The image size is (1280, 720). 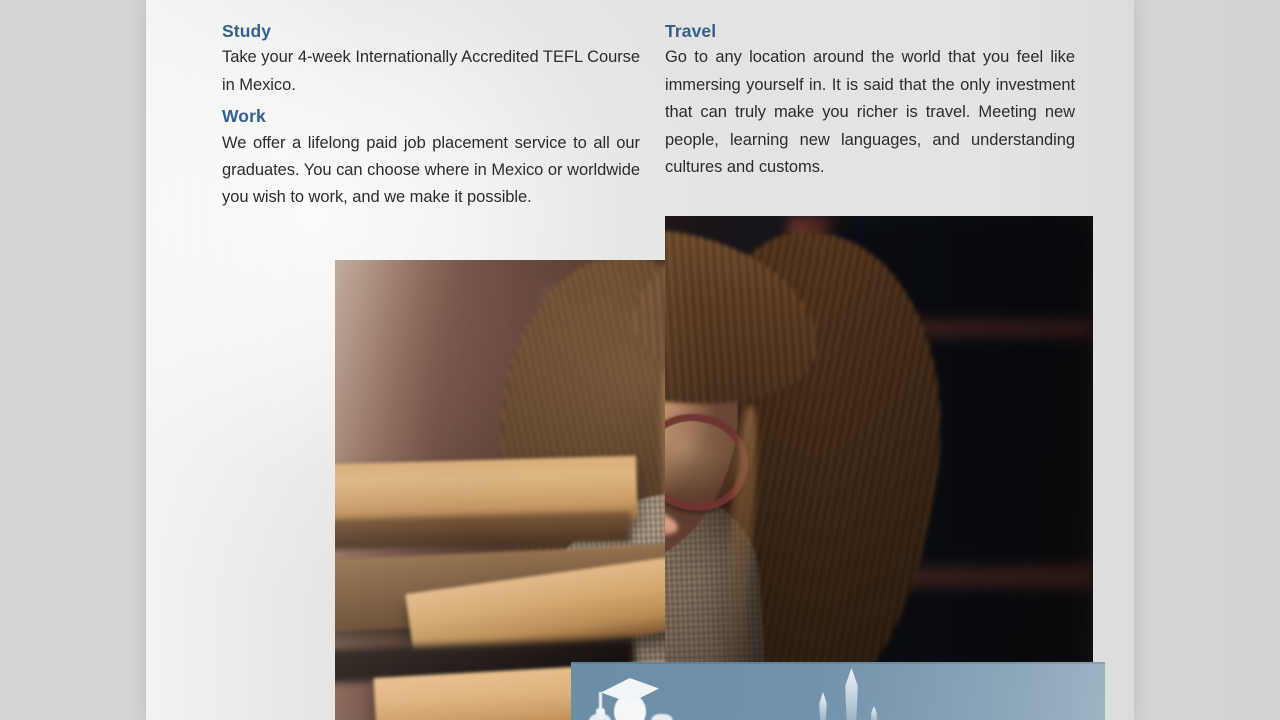 I want to click on skyline-building-icon, so click(x=874, y=713).